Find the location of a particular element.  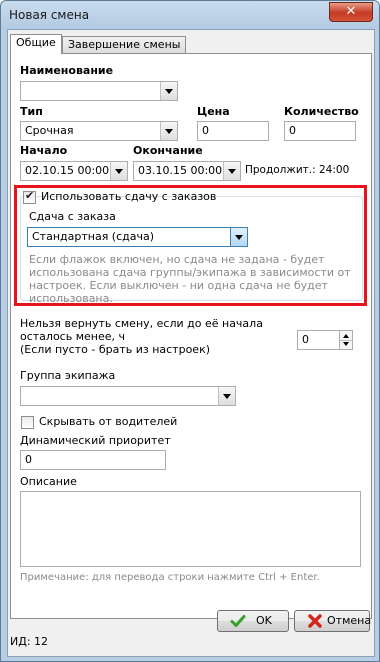

duration-text: Продолжит.: 24:00 is located at coordinates (297, 170).